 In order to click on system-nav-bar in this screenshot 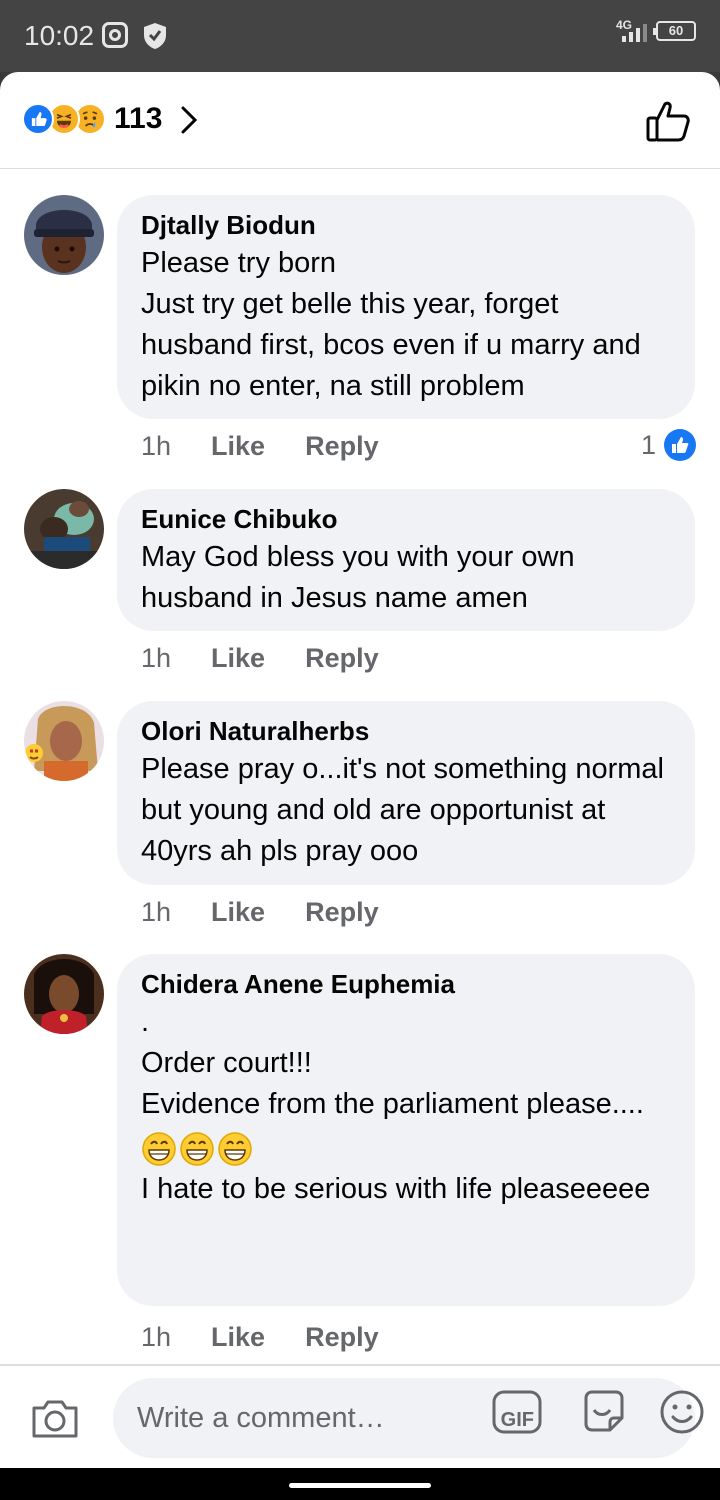, I will do `click(360, 1484)`.